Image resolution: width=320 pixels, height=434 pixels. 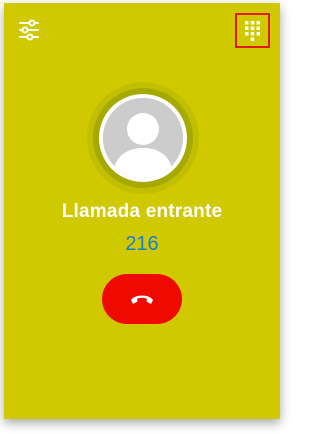 I want to click on call-status-text: Llamada entrante, so click(x=142, y=211).